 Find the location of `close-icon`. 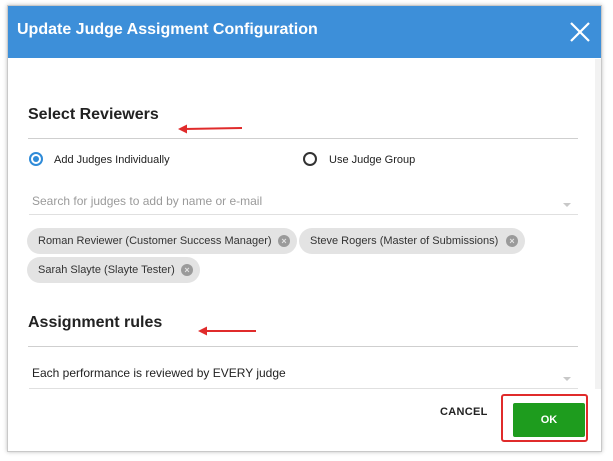

close-icon is located at coordinates (580, 32).